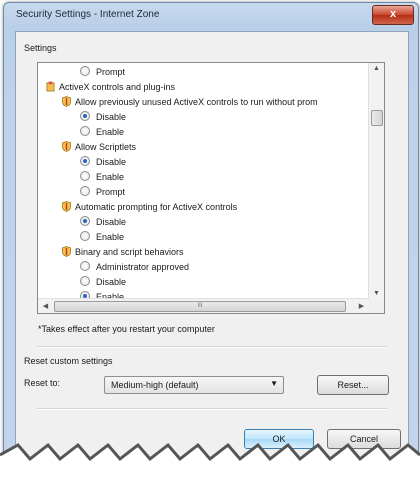  I want to click on settings-item: Binary and script behaviors, so click(123, 252).